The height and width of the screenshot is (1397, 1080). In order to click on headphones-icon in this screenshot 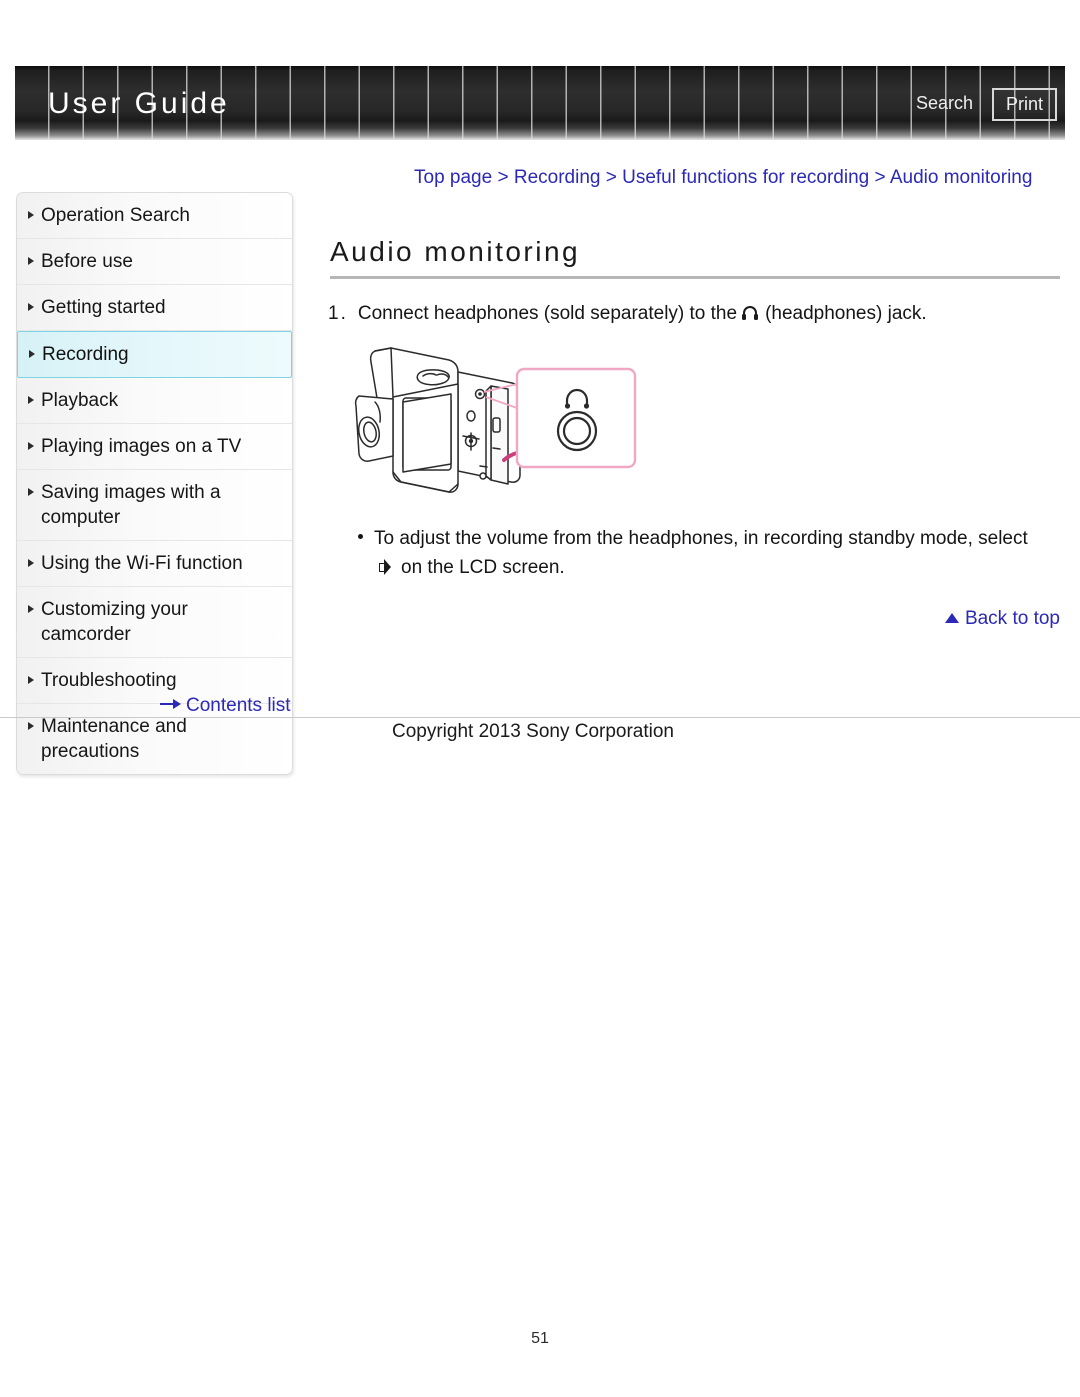, I will do `click(750, 313)`.